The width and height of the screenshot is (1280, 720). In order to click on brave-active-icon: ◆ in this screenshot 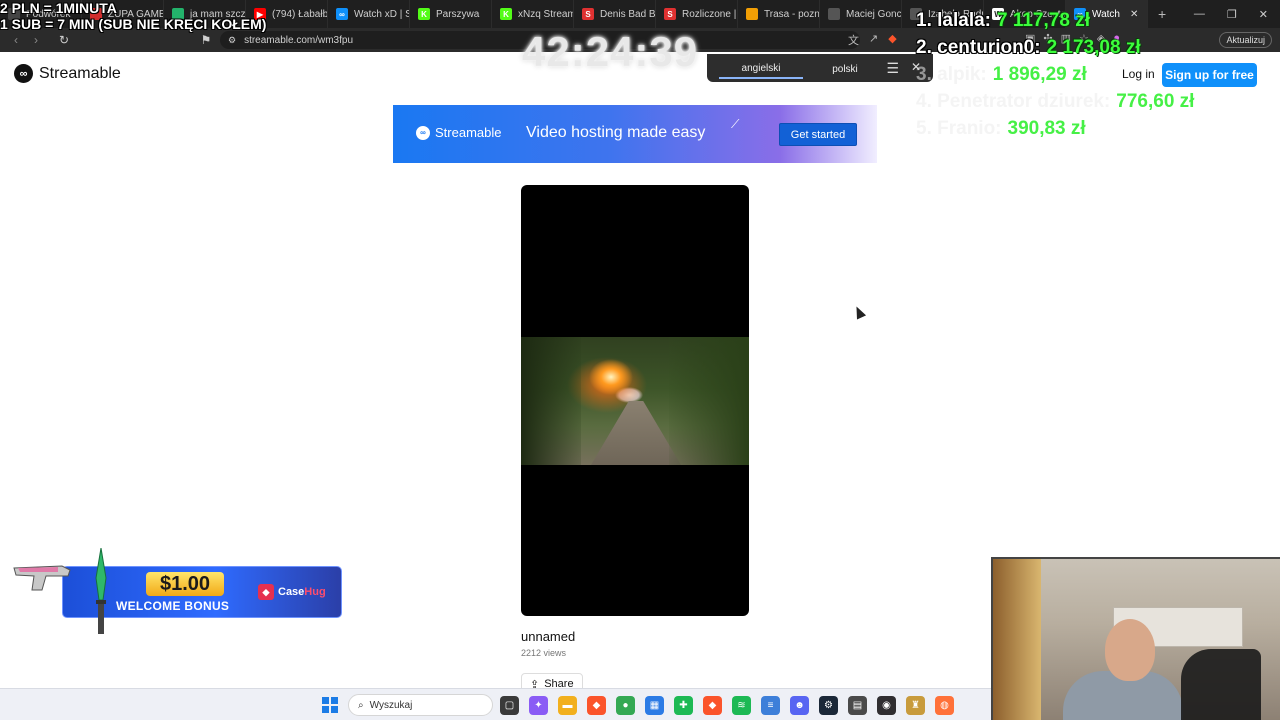, I will do `click(712, 705)`.